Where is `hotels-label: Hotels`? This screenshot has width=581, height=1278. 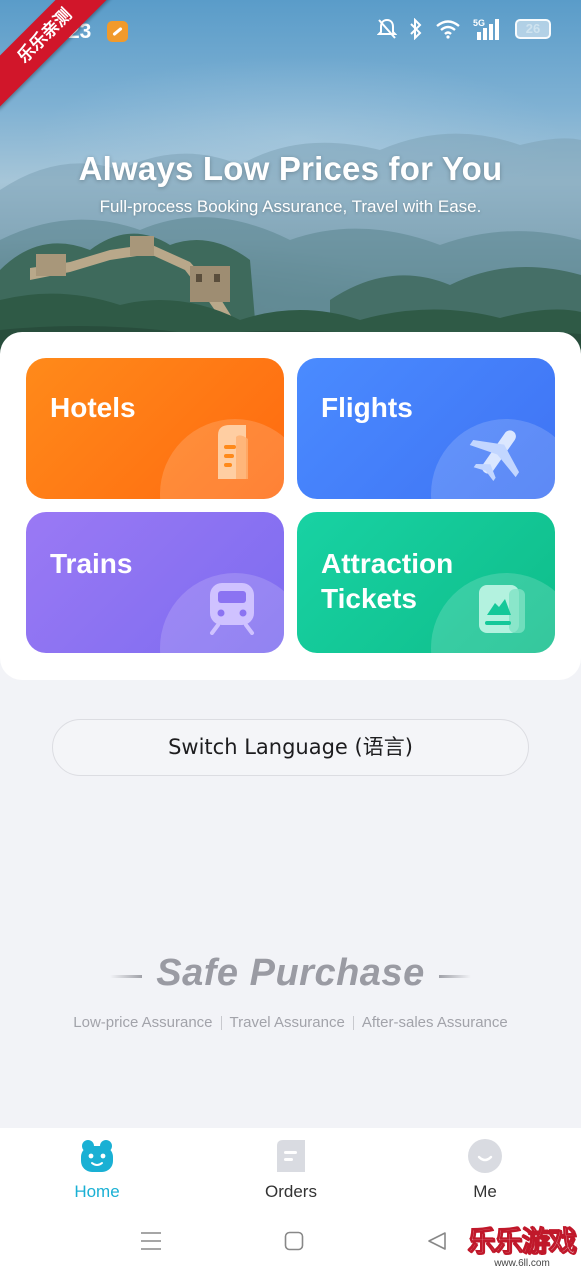 hotels-label: Hotels is located at coordinates (93, 407).